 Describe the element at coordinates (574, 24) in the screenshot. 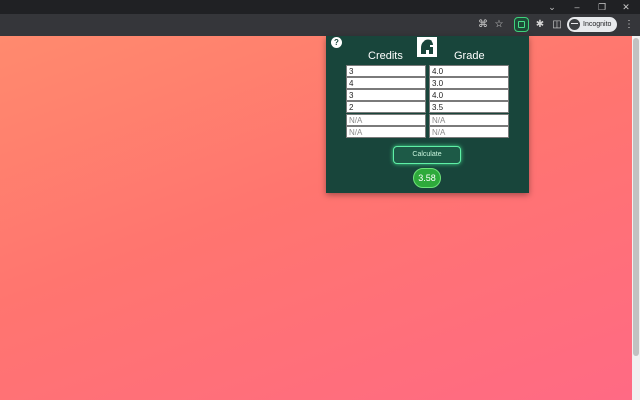

I see `incognito-icon` at that location.